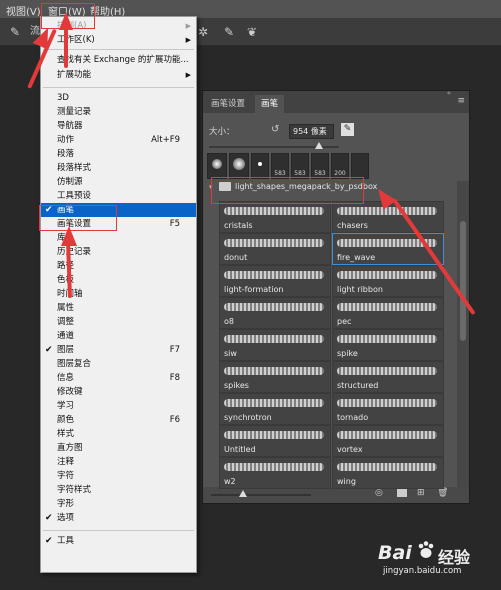  What do you see at coordinates (118, 75) in the screenshot?
I see `menu-item: 扩展功能 ▶` at bounding box center [118, 75].